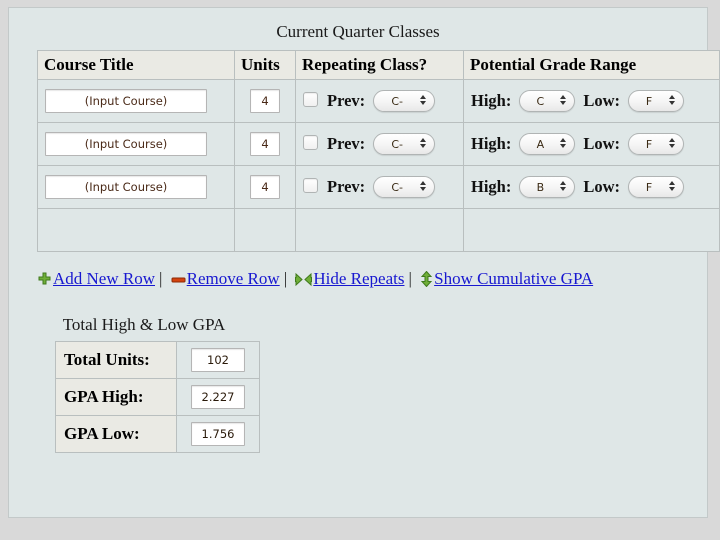 The image size is (720, 540). Describe the element at coordinates (540, 187) in the screenshot. I see `high-grade-value: B` at that location.